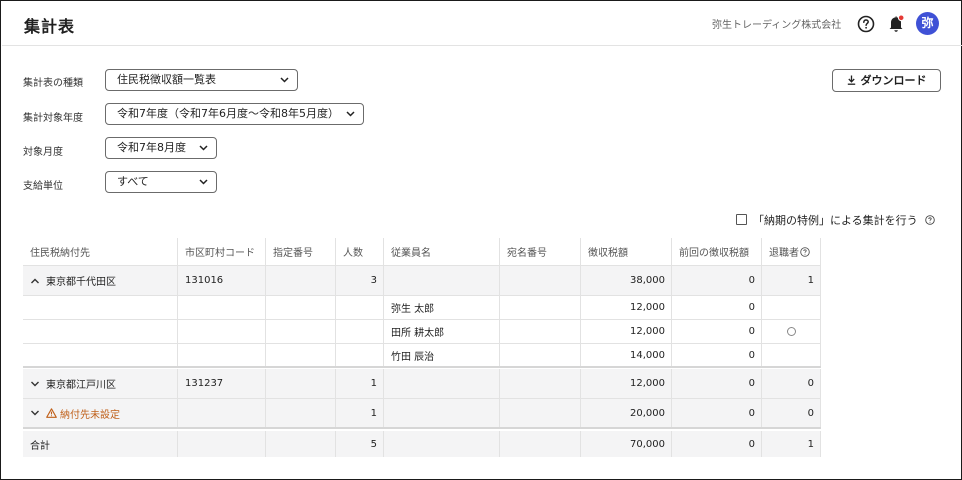 This screenshot has height=480, width=962. Describe the element at coordinates (442, 331) in the screenshot. I see `employee-name: 田所 耕太郎` at that location.